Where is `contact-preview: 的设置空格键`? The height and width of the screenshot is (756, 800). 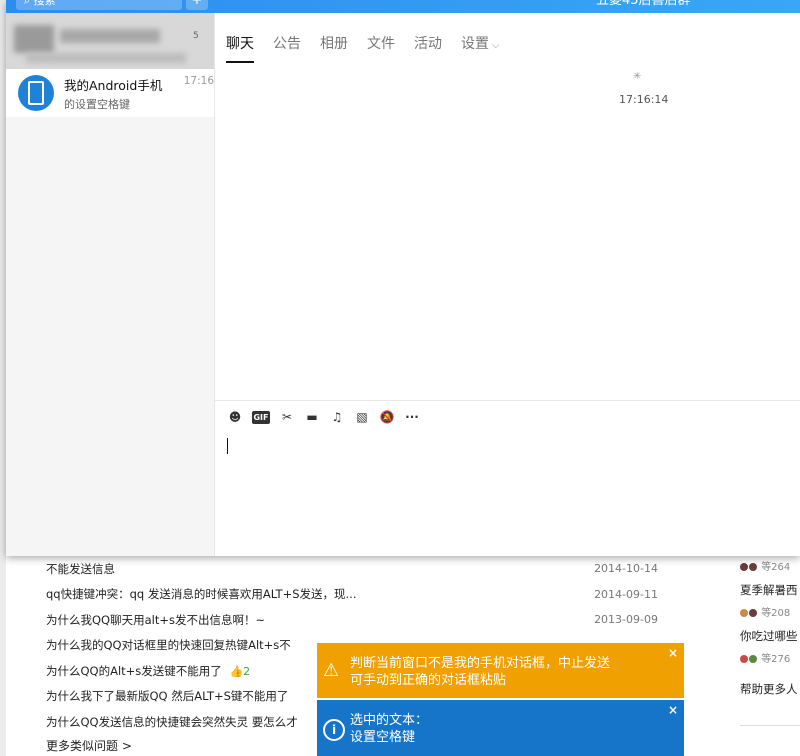 contact-preview: 的设置空格键 is located at coordinates (97, 104).